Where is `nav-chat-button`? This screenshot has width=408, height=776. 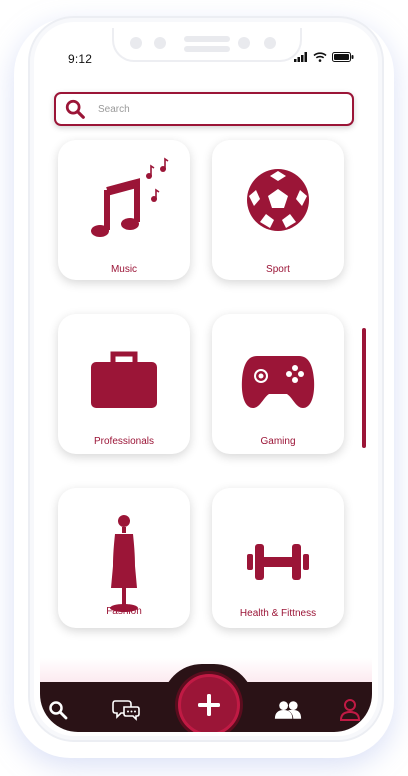
nav-chat-button is located at coordinates (126, 710).